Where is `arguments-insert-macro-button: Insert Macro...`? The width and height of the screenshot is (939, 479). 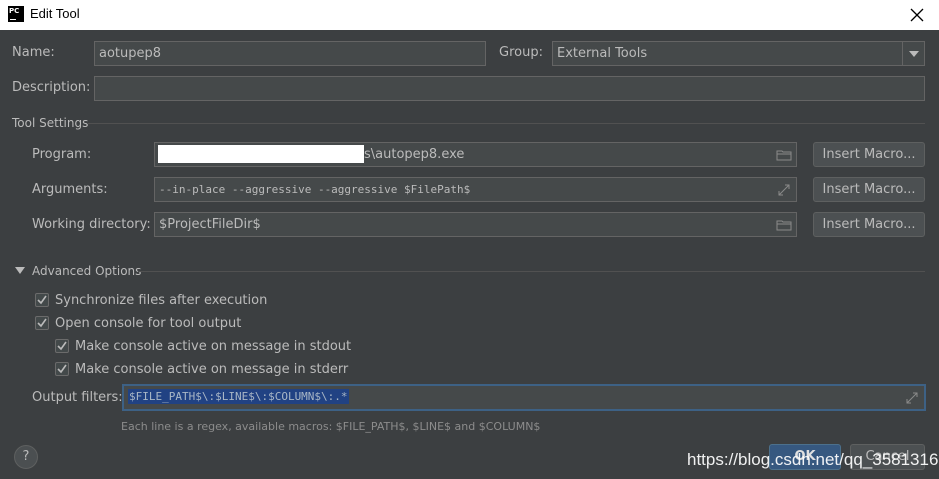 arguments-insert-macro-button: Insert Macro... is located at coordinates (869, 189).